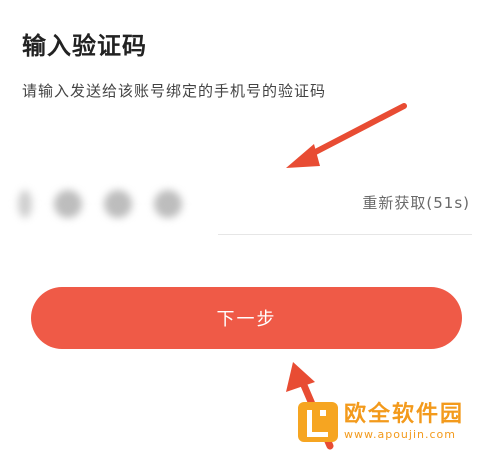 The width and height of the screenshot is (490, 450). What do you see at coordinates (345, 234) in the screenshot?
I see `code-input-underline` at bounding box center [345, 234].